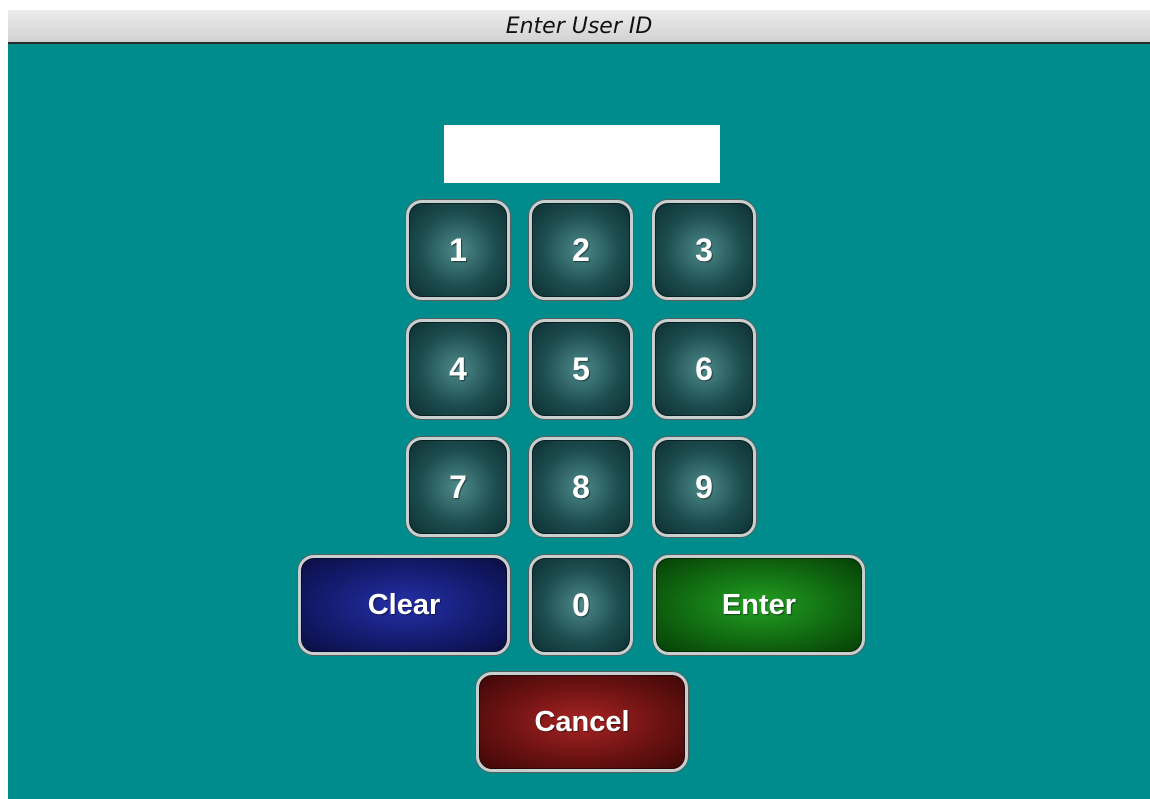 Image resolution: width=1150 pixels, height=799 pixels. Describe the element at coordinates (704, 250) in the screenshot. I see `key-3-button: 3` at that location.